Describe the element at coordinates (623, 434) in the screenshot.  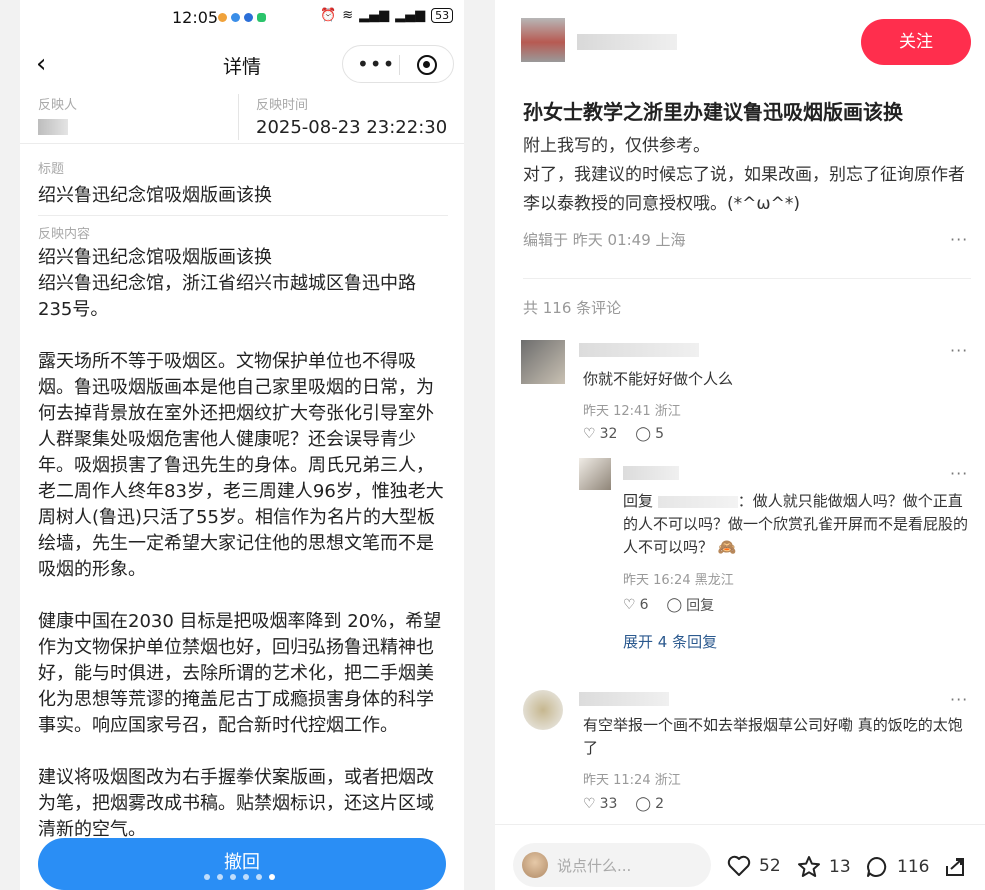
I see `comment-actions: ♡ 32 ◯ 5` at that location.